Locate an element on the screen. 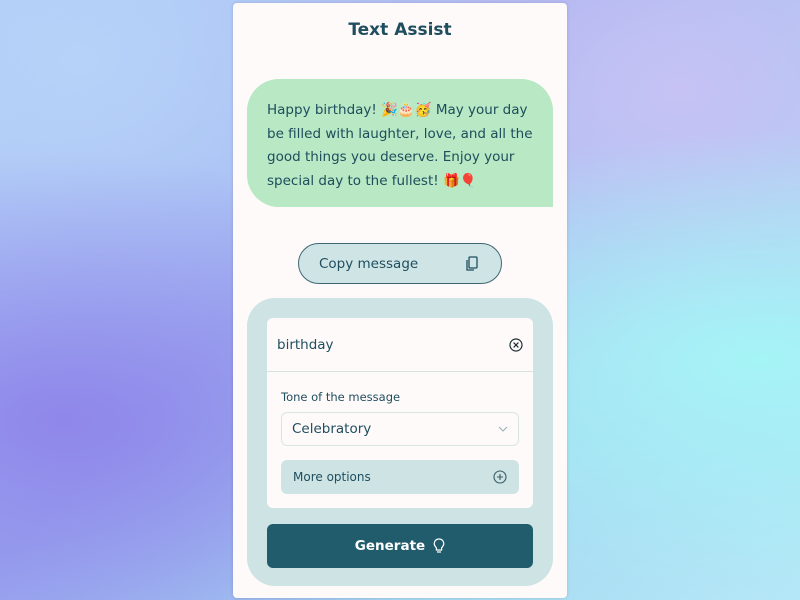 Image resolution: width=800 pixels, height=600 pixels. chevron-down-icon is located at coordinates (503, 429).